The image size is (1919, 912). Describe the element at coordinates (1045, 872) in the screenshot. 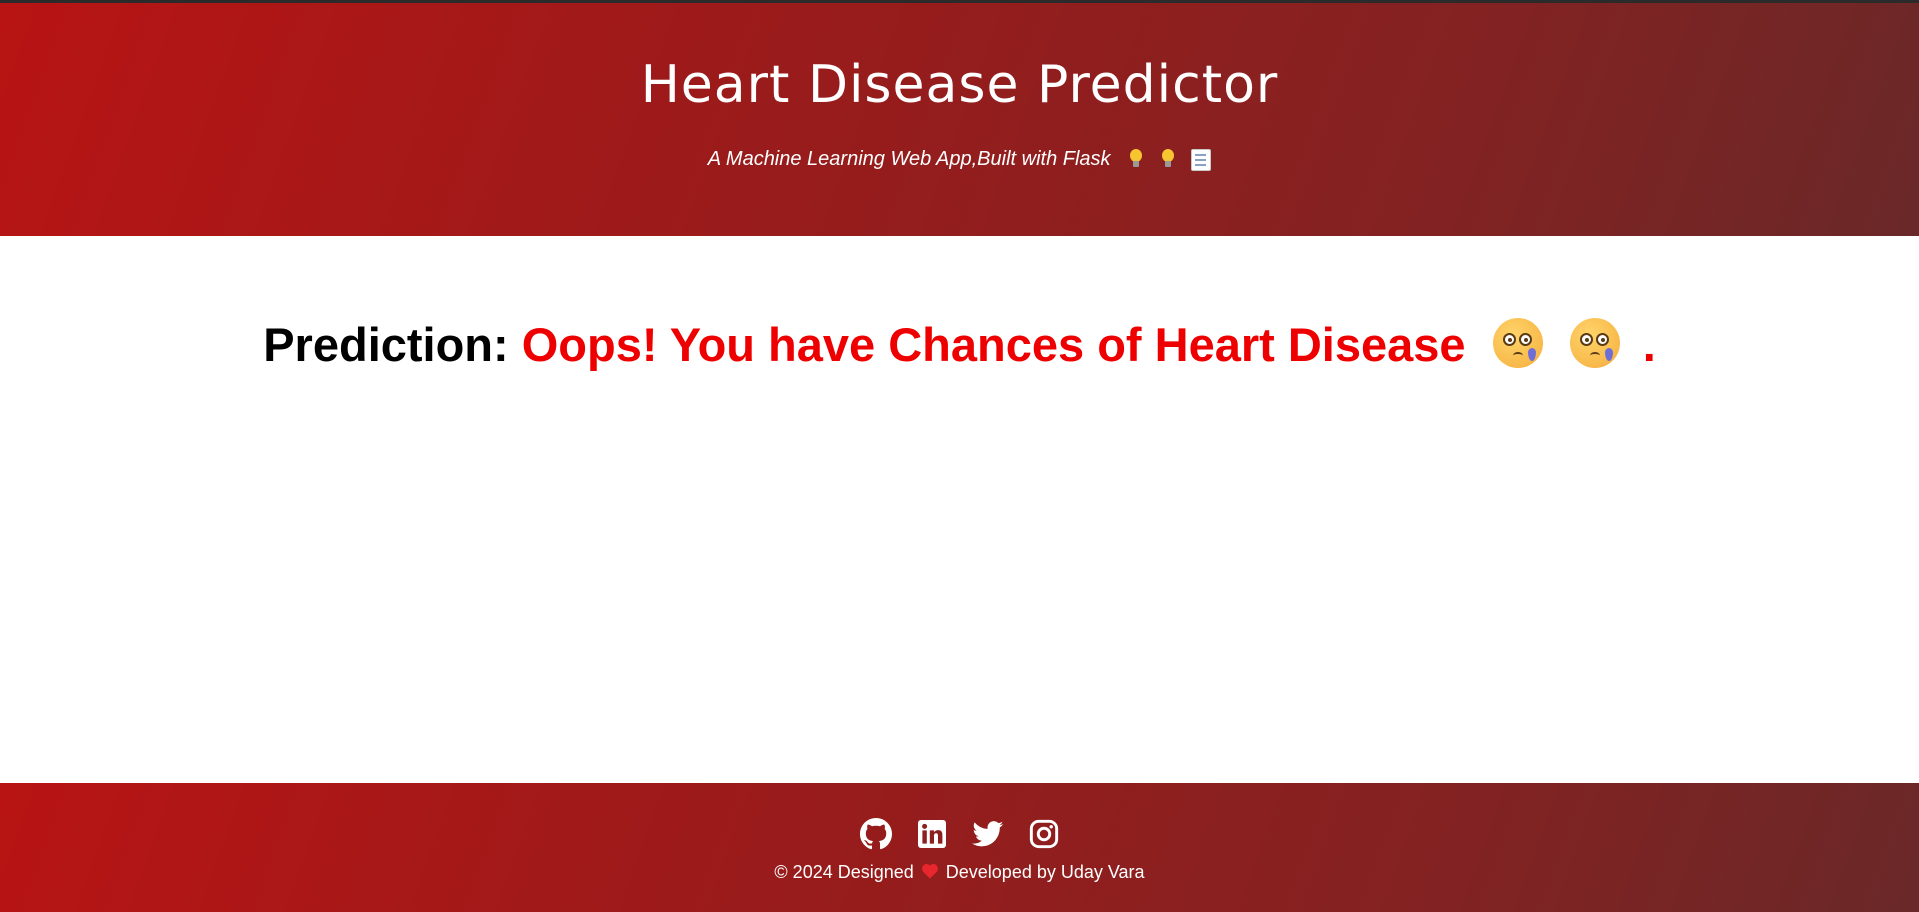

I see `copyright-suffix: Developed by Uday Vara` at that location.